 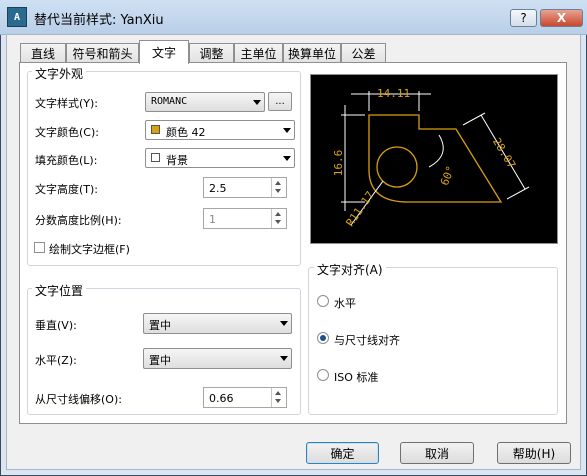 What do you see at coordinates (534, 453) in the screenshot?
I see `help-button: 帮助(H)` at bounding box center [534, 453].